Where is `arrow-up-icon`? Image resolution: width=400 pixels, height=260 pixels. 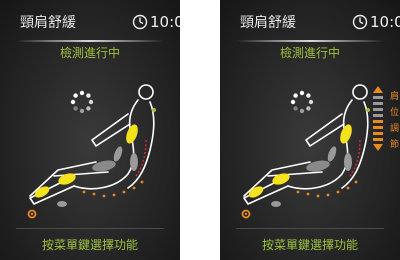 arrow-up-icon is located at coordinates (378, 89).